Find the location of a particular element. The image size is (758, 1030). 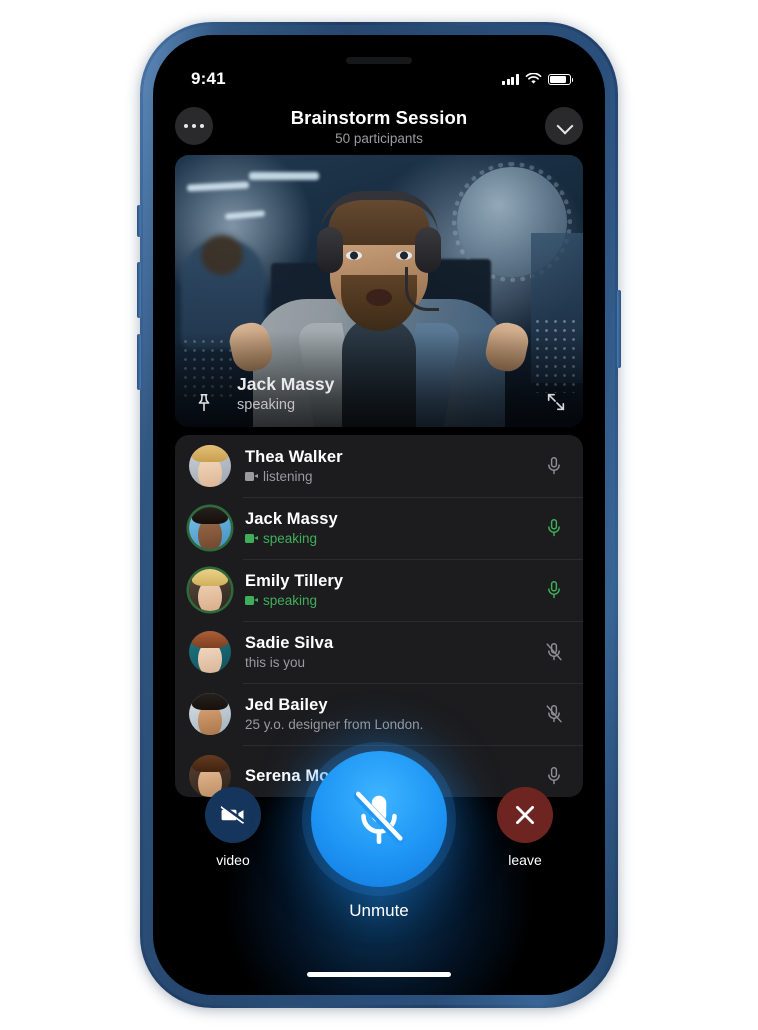

video-tile: Jack Massy speaking is located at coordinates (379, 291).